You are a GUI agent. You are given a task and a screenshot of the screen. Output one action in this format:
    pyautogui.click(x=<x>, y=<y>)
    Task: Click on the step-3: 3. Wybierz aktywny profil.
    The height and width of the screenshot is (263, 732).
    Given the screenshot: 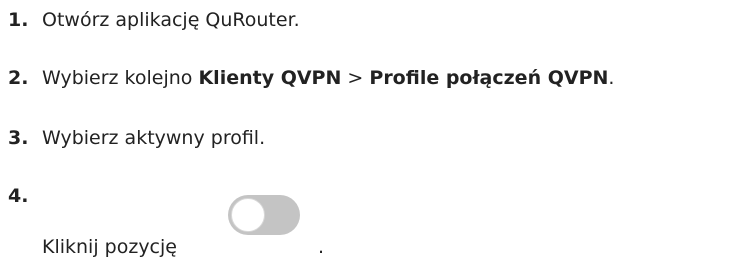 What is the action you would take?
    pyautogui.click(x=132, y=138)
    